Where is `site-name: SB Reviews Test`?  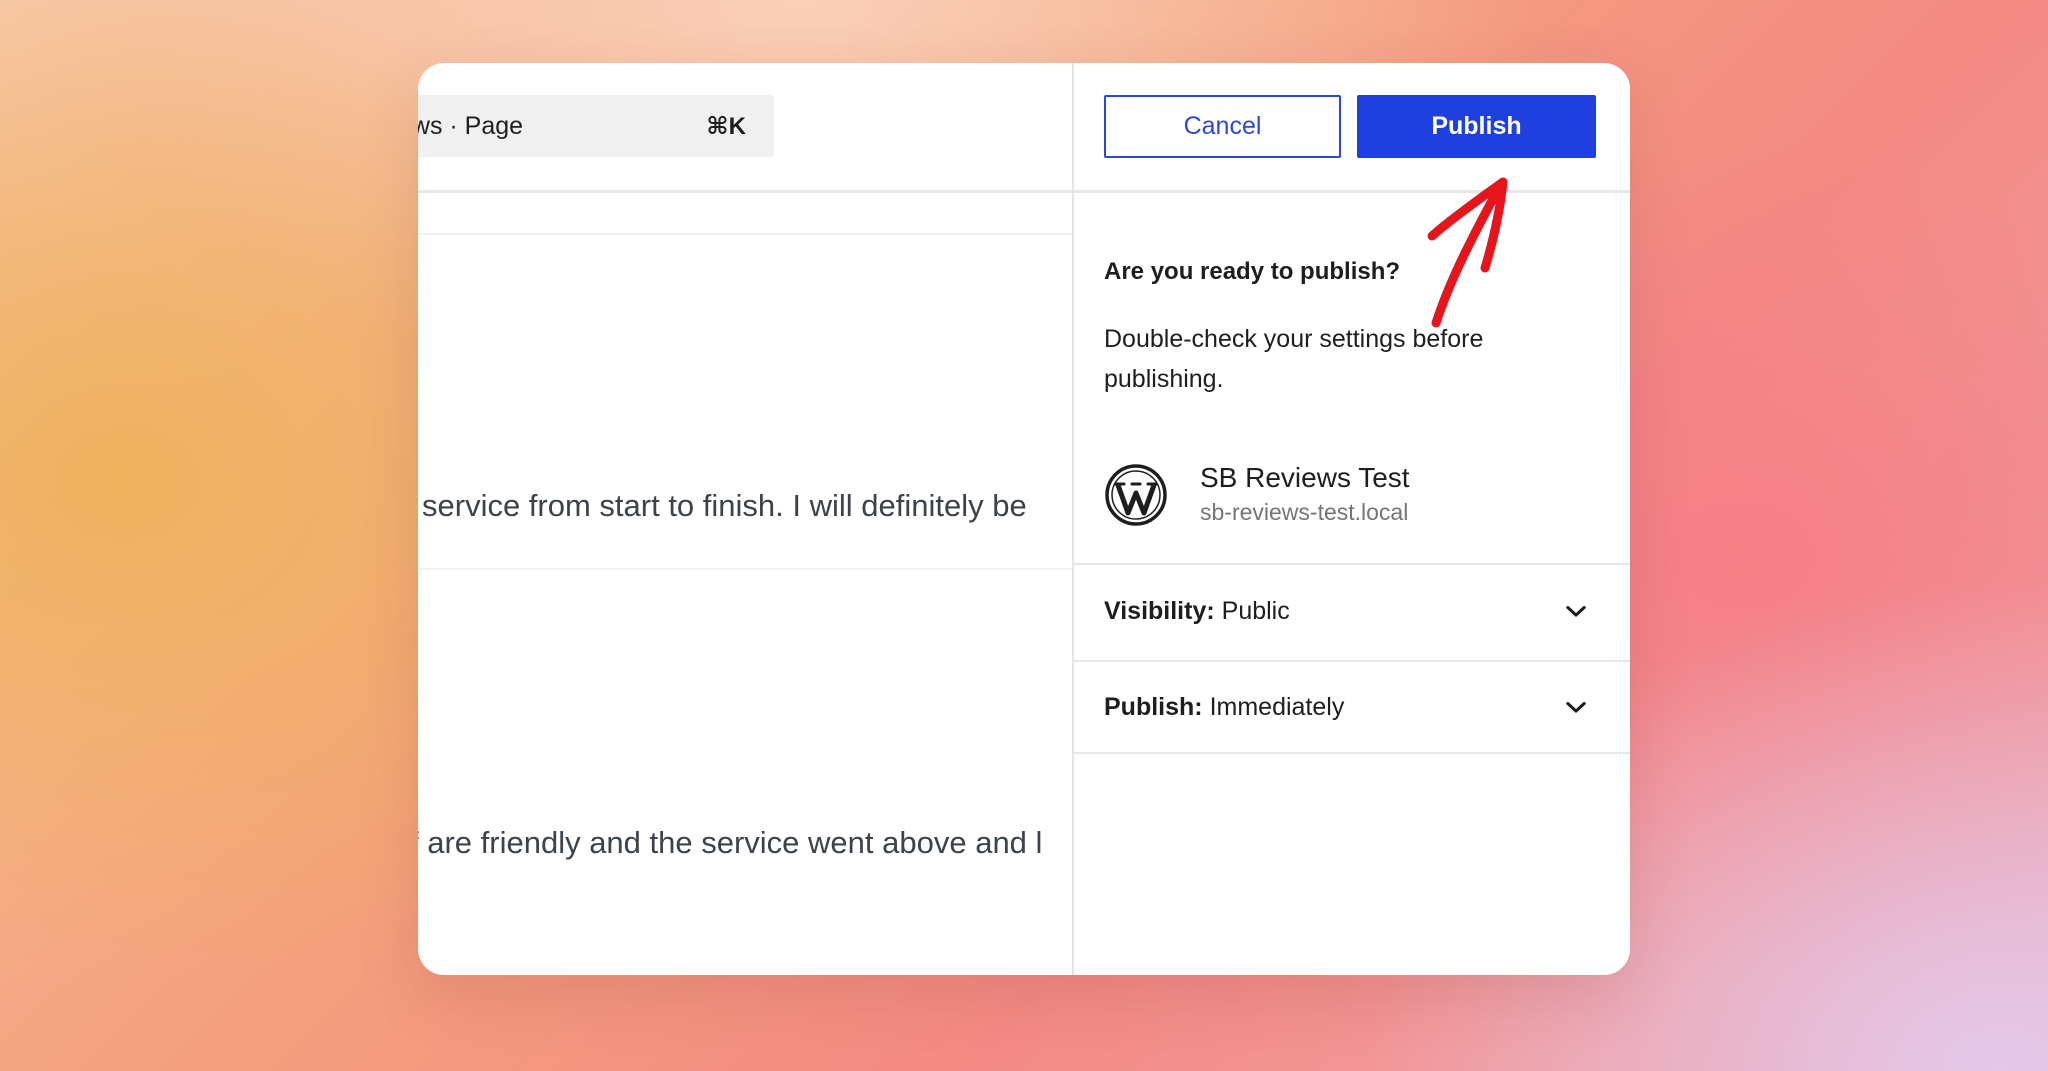
site-name: SB Reviews Test is located at coordinates (1305, 477).